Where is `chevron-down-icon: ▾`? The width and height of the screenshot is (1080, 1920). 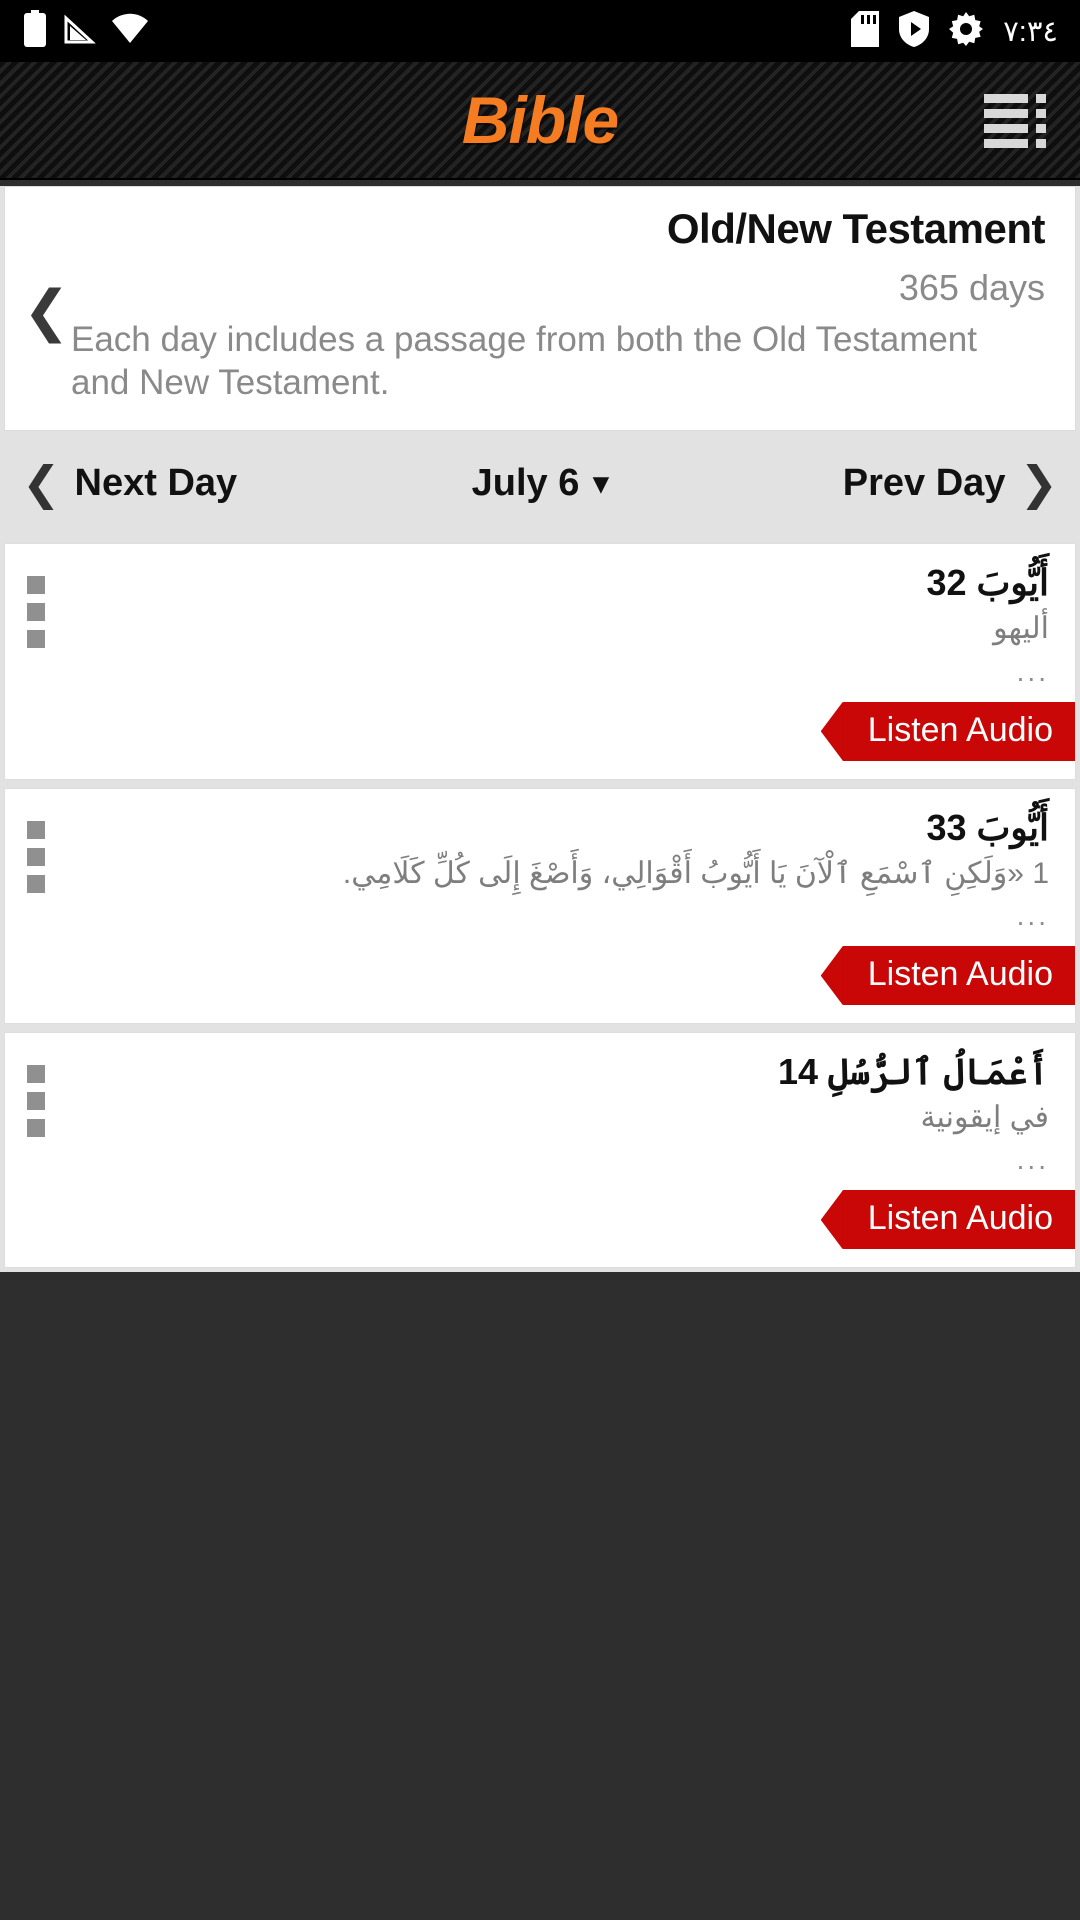 chevron-down-icon: ▾ is located at coordinates (601, 483).